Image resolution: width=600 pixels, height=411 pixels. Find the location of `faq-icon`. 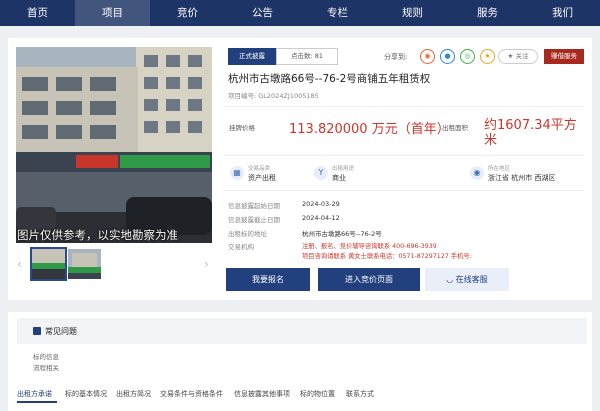

faq-icon is located at coordinates (37, 331).